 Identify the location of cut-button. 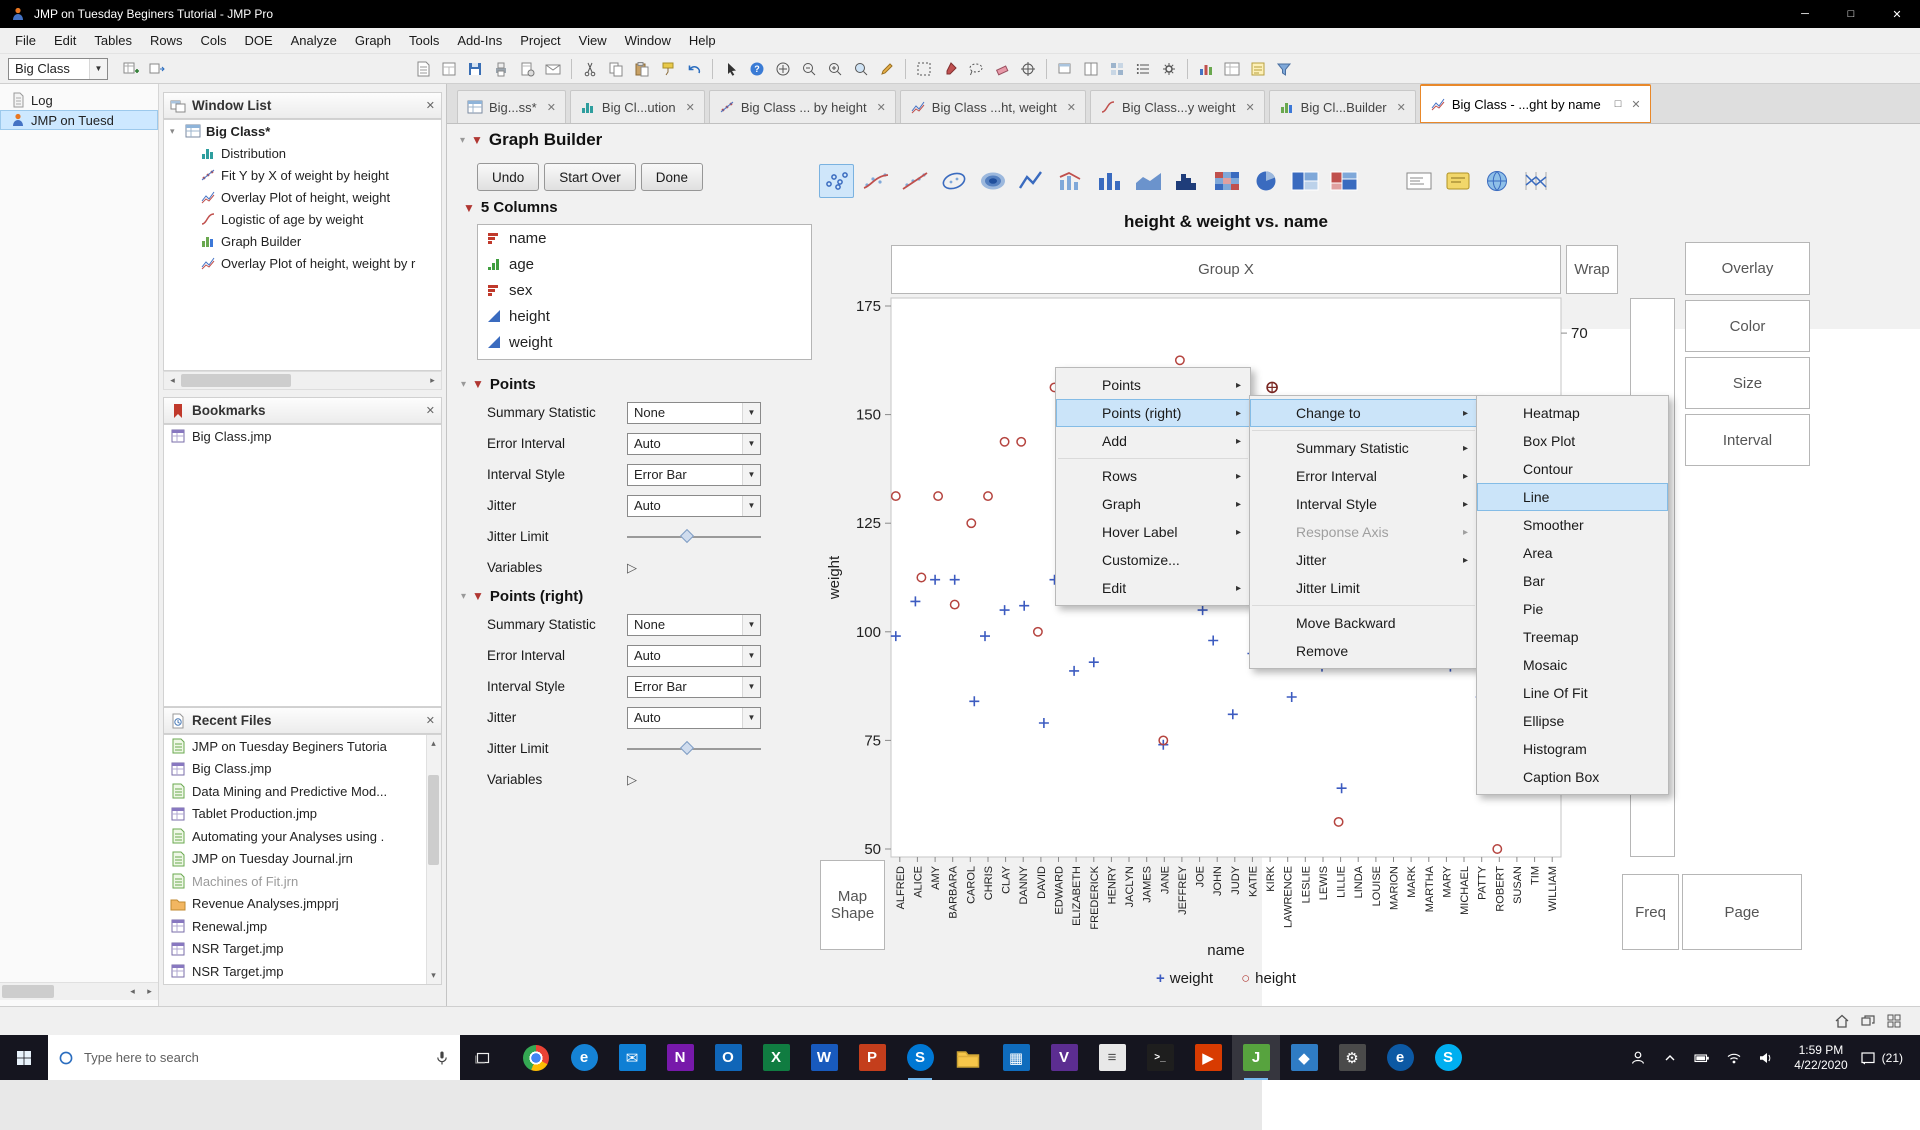
(590, 69).